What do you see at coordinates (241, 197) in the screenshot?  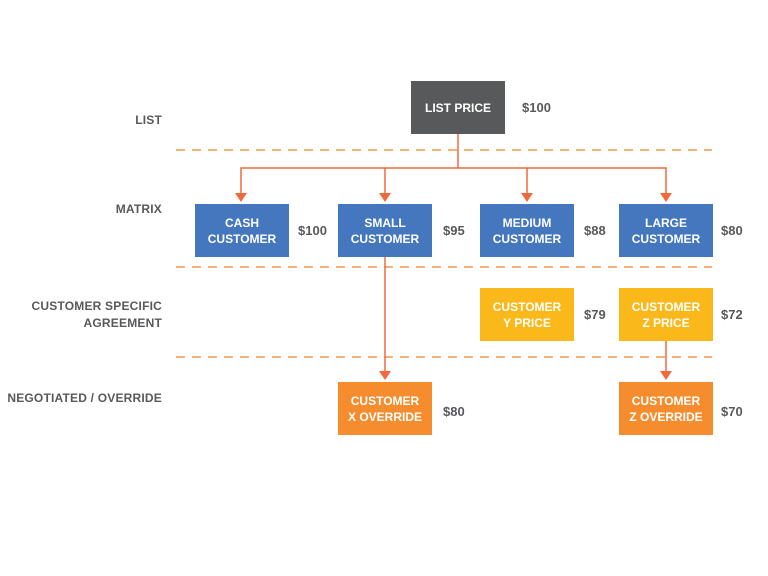 I see `arrowhead-cash` at bounding box center [241, 197].